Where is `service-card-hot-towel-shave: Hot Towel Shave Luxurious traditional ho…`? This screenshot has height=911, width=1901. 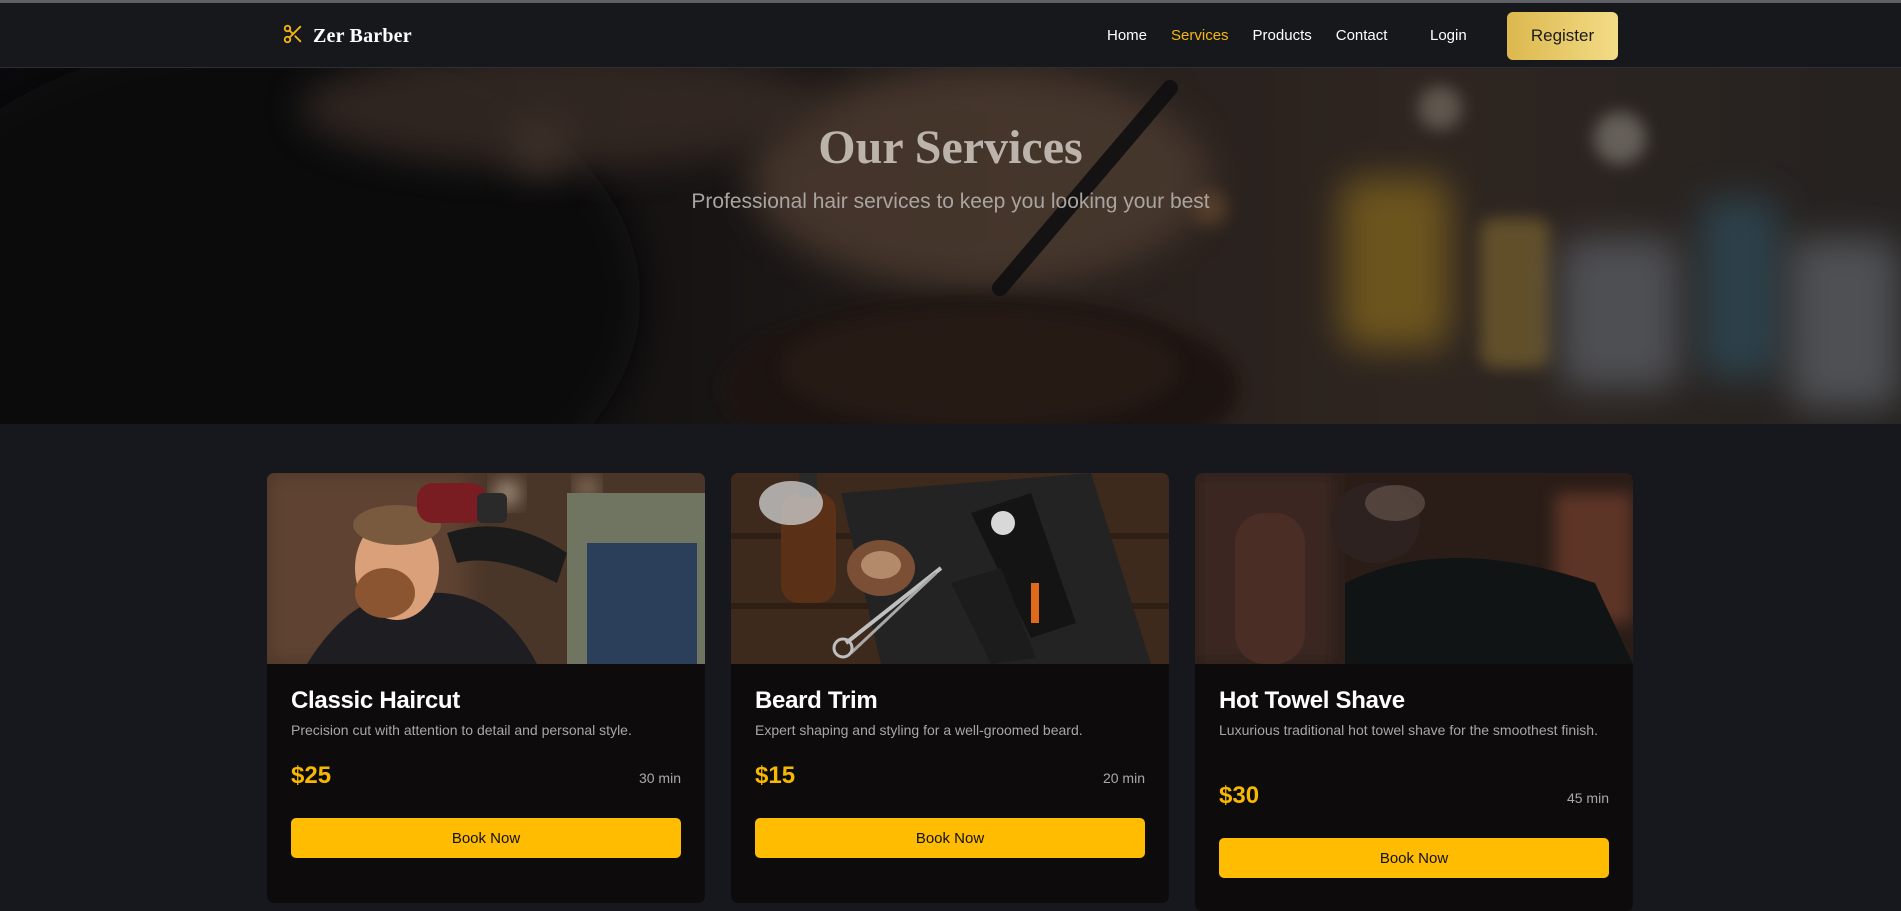 service-card-hot-towel-shave: Hot Towel Shave Luxurious traditional ho… is located at coordinates (1414, 692).